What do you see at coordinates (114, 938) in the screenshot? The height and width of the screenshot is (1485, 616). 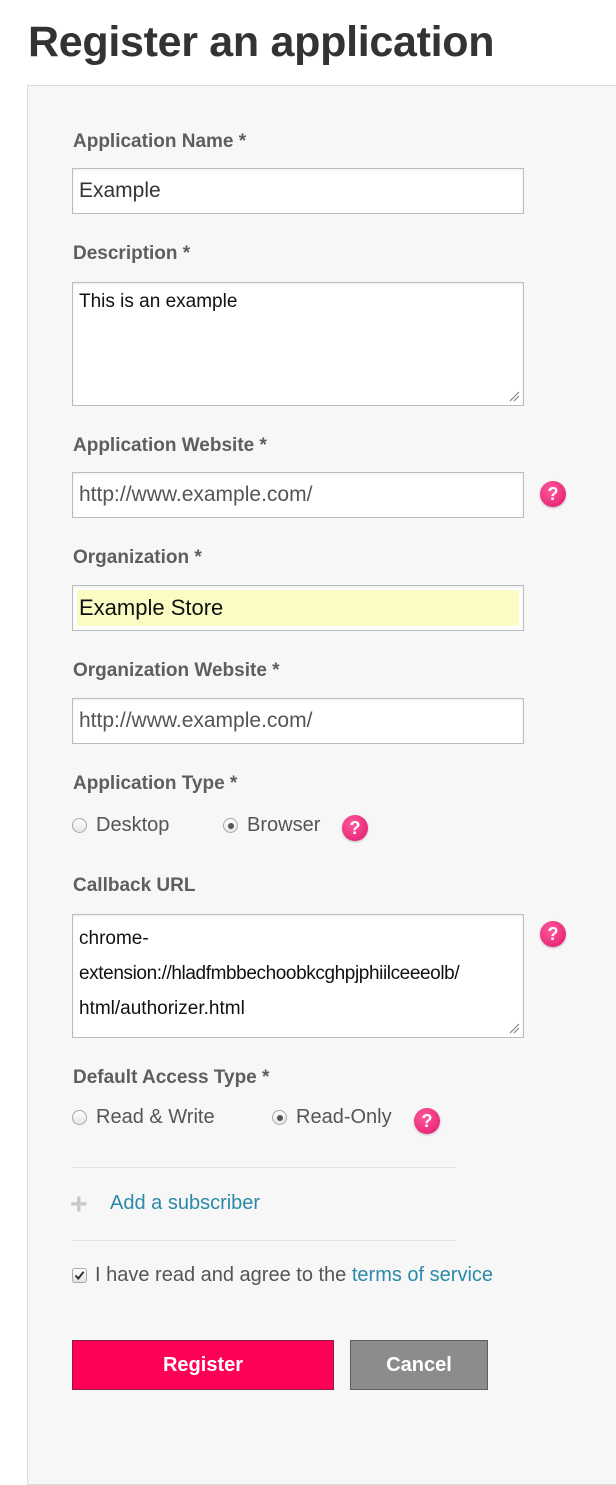 I see `callback-url-line: chrome-` at bounding box center [114, 938].